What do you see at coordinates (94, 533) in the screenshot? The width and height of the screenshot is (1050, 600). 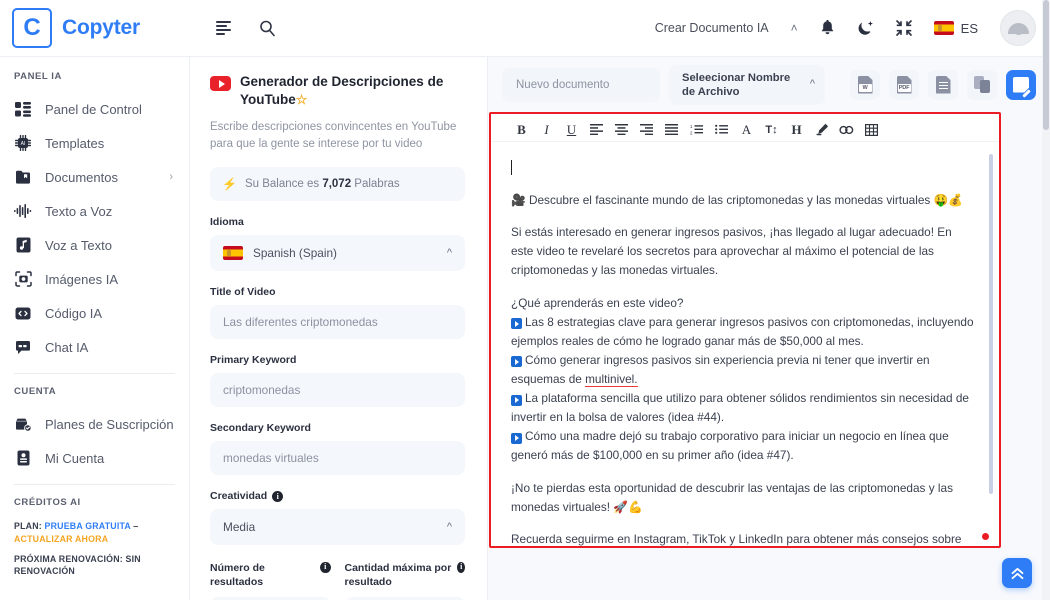 I see `plan-line: PLAN: PRUEBA GRATUITA – ACTUALIZAR AHORA` at bounding box center [94, 533].